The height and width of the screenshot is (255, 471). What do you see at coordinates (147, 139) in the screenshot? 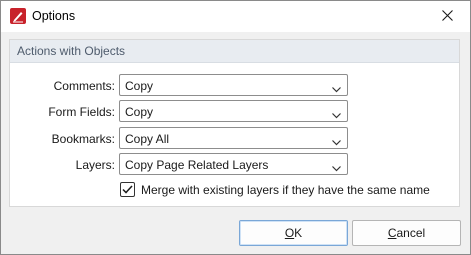
I see `bookmarks-value: Copy All` at bounding box center [147, 139].